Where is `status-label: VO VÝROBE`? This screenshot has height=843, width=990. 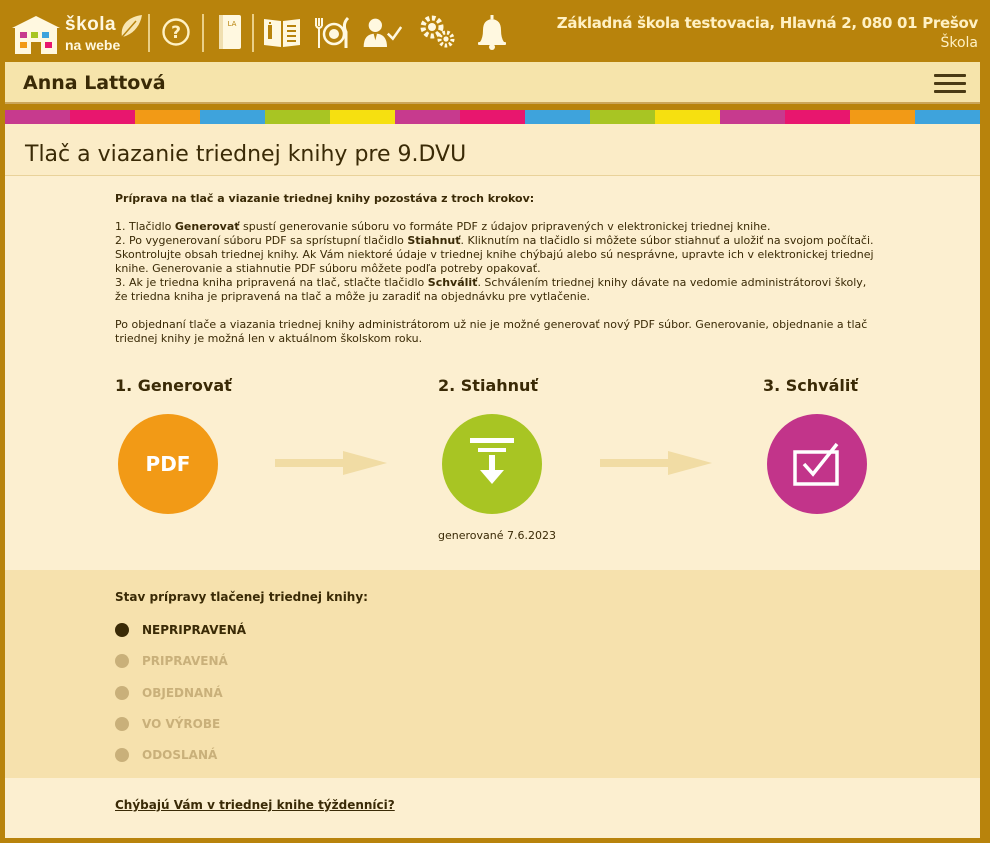
status-label: VO VÝROBE is located at coordinates (181, 723).